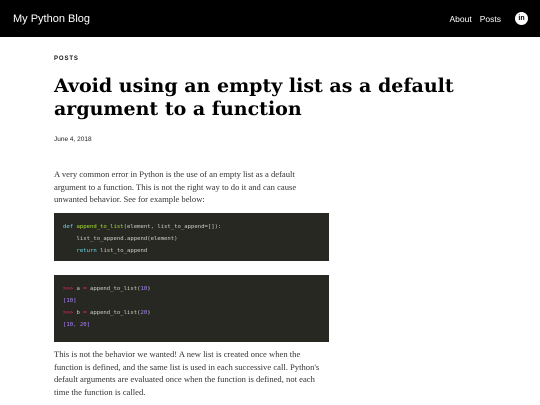 This screenshot has height=405, width=540. Describe the element at coordinates (78, 289) in the screenshot. I see `repl-var: a` at that location.